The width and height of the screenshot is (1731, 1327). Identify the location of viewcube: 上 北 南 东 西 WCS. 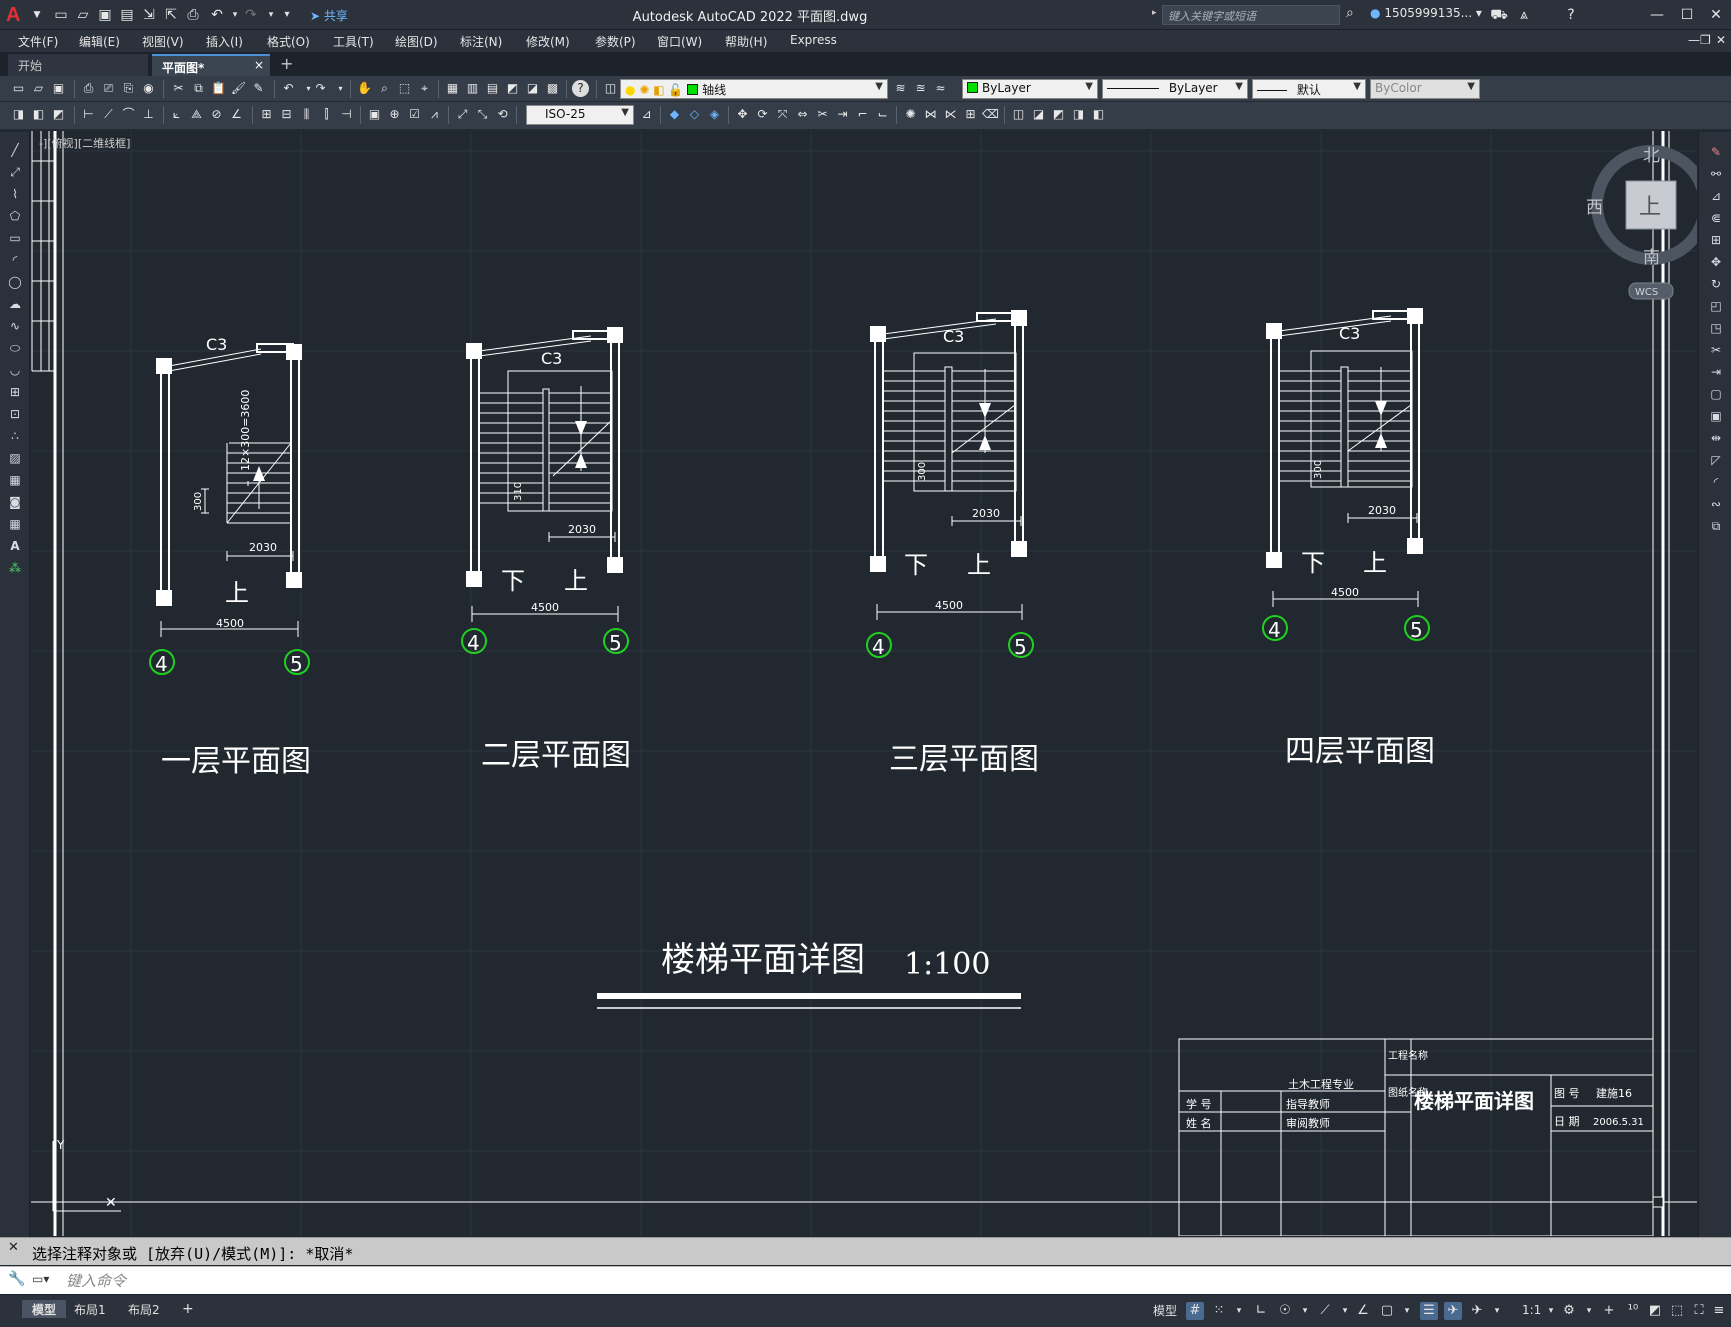
(1634, 236).